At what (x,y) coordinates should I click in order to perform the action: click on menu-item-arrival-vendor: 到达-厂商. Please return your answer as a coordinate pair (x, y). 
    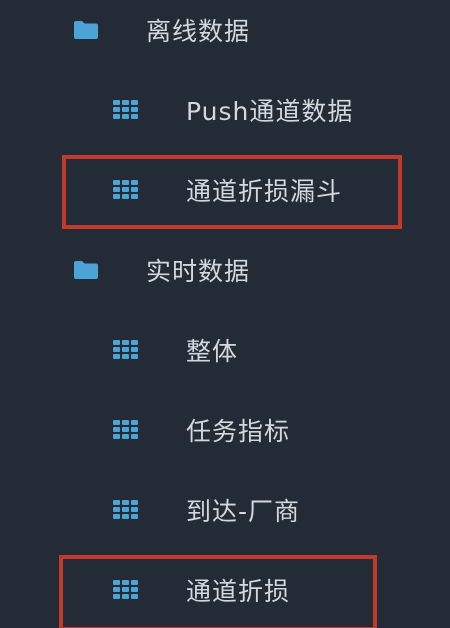
    Looking at the image, I should click on (225, 510).